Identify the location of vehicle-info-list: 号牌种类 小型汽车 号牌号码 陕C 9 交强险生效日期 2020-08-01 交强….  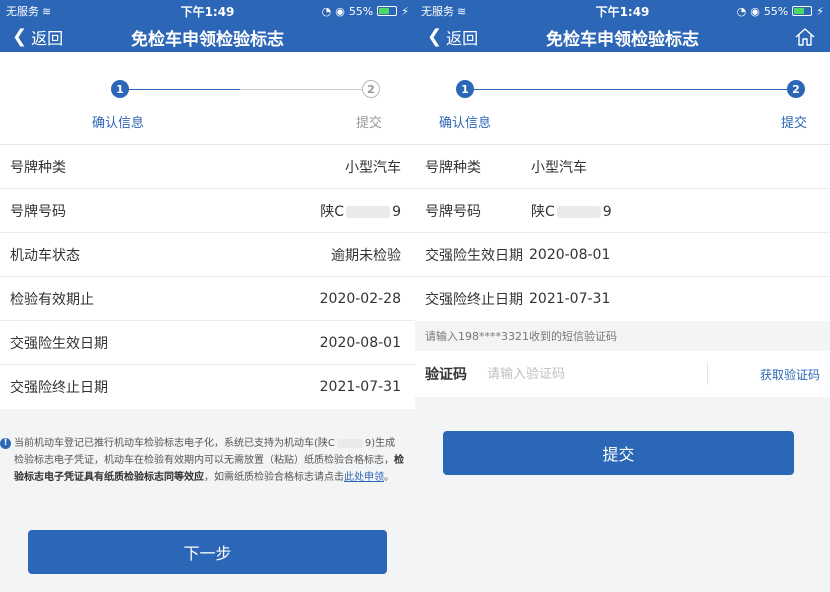
(622, 232).